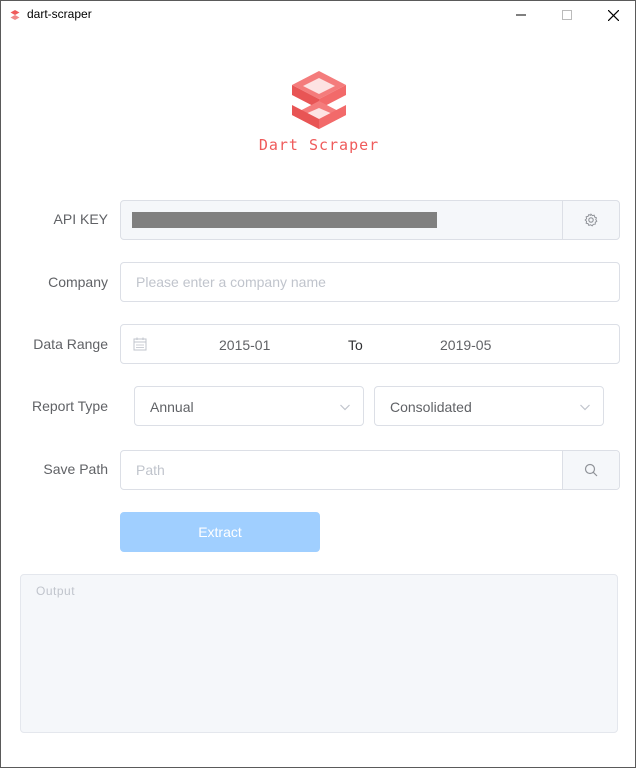 The image size is (636, 768). I want to click on minimize-button, so click(521, 15).